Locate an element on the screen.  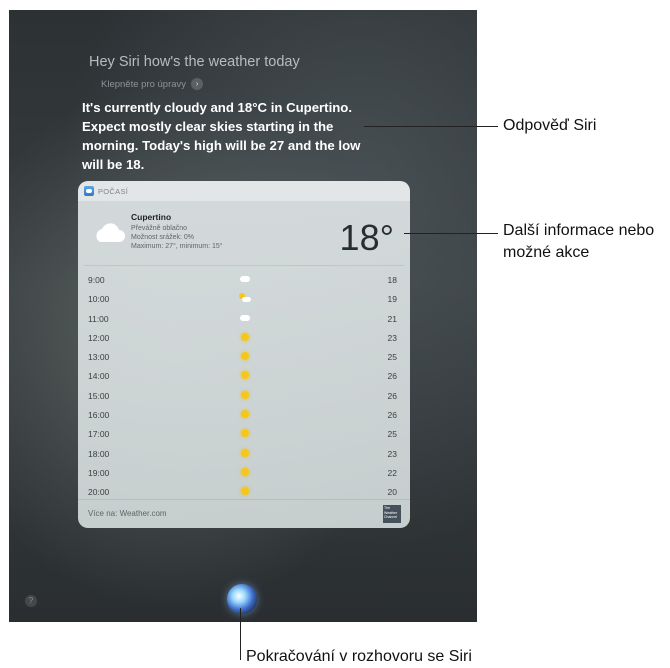
hour-label: 14:00 is located at coordinates (99, 376).